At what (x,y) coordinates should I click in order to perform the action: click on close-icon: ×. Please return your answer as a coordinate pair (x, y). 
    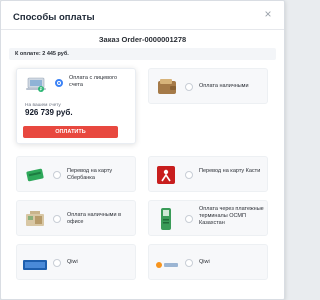
    Looking at the image, I should click on (268, 14).